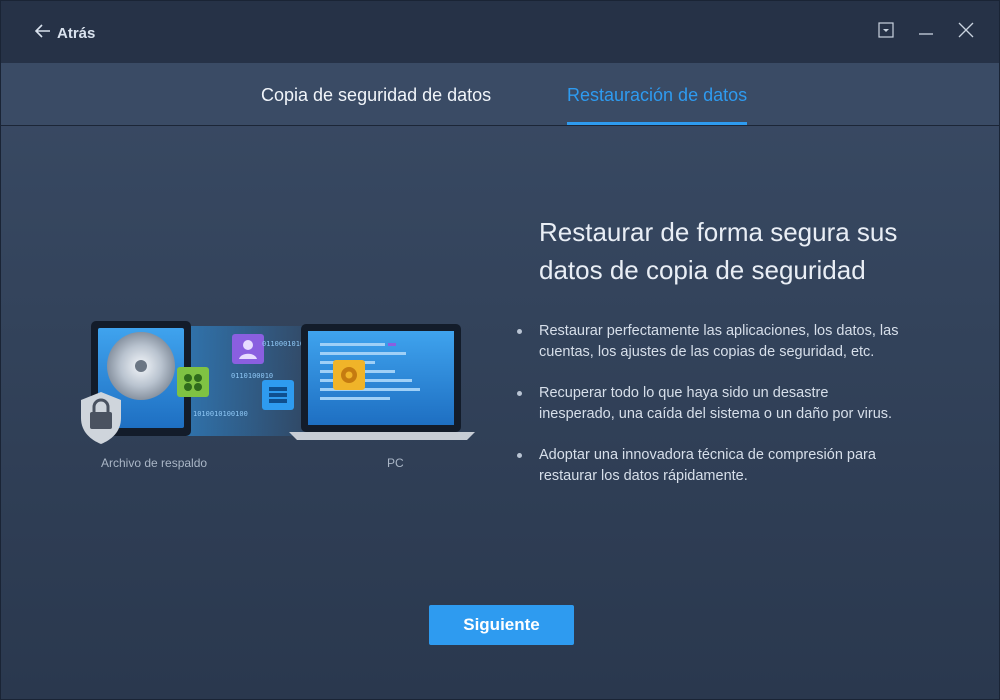 The height and width of the screenshot is (700, 1000). What do you see at coordinates (376, 95) in the screenshot?
I see `tab-label: Copia de seguridad de datos` at bounding box center [376, 95].